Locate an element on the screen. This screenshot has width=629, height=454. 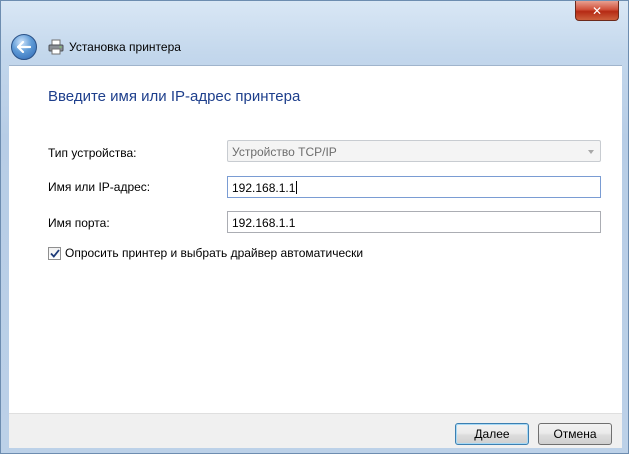
checkmark-icon is located at coordinates (54, 253).